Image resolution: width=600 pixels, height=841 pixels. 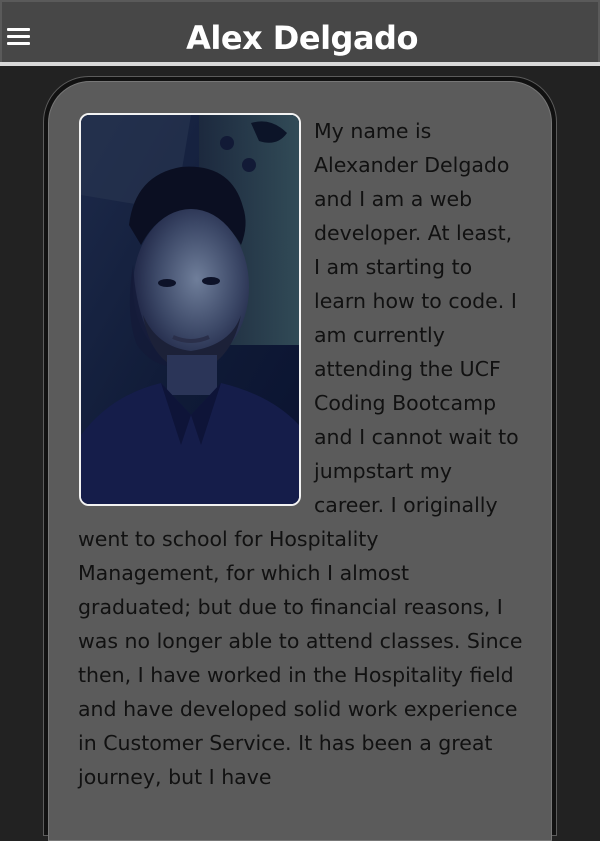 What do you see at coordinates (300, 64) in the screenshot?
I see `header-divider` at bounding box center [300, 64].